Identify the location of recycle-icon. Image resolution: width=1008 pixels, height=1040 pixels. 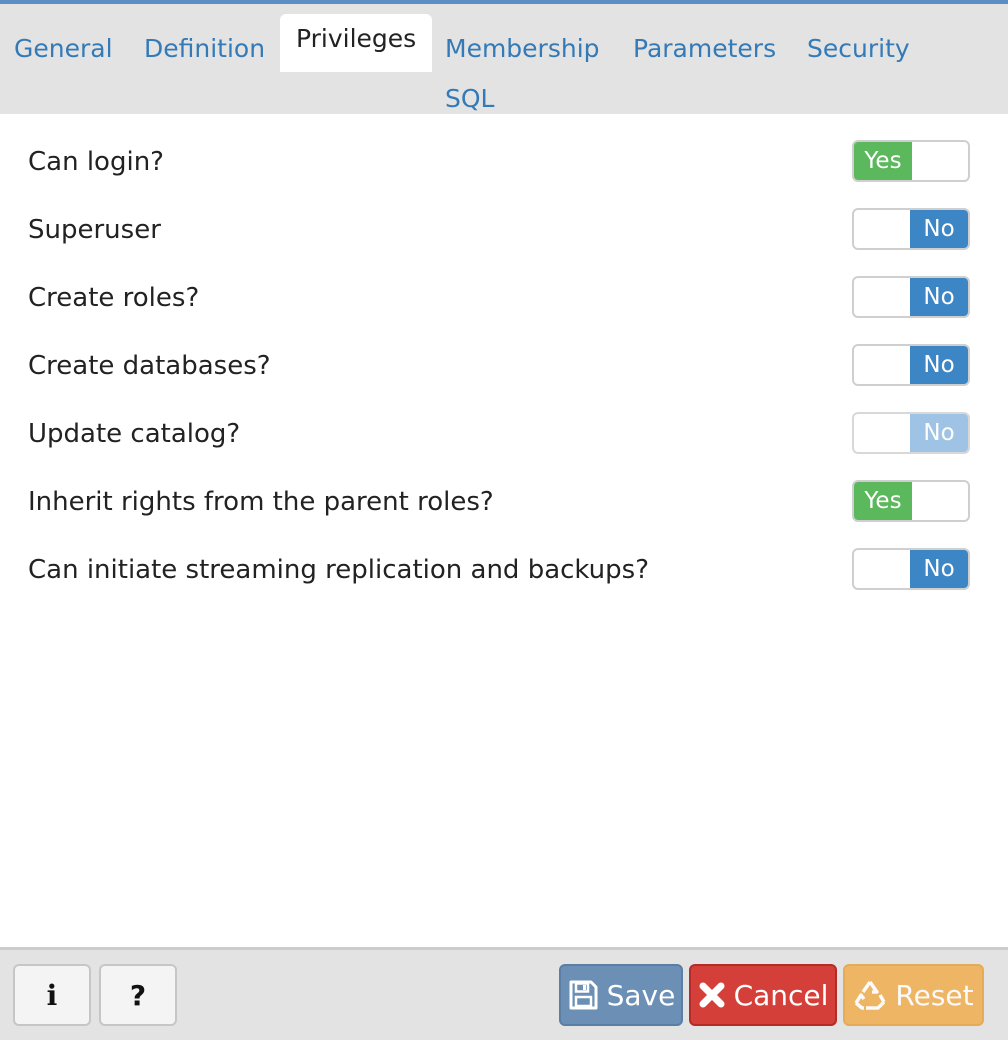
(870, 995).